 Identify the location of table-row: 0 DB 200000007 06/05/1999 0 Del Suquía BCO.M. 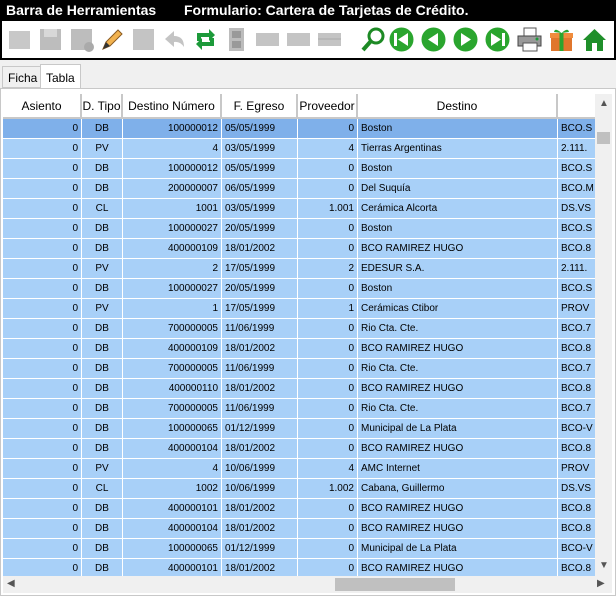
(299, 189).